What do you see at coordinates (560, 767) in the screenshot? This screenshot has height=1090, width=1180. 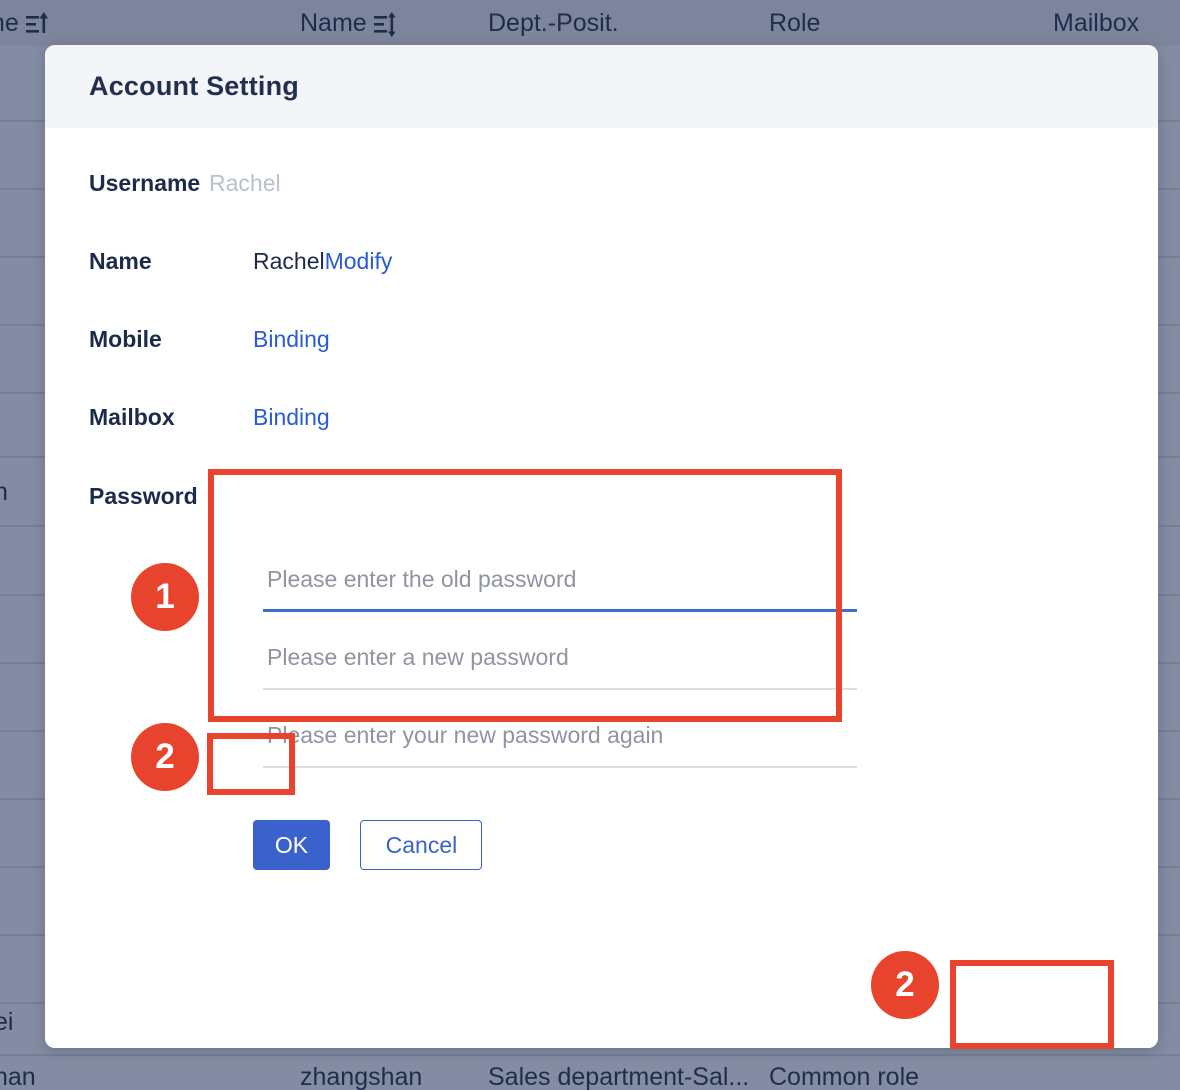 I see `confirm-password-underline` at bounding box center [560, 767].